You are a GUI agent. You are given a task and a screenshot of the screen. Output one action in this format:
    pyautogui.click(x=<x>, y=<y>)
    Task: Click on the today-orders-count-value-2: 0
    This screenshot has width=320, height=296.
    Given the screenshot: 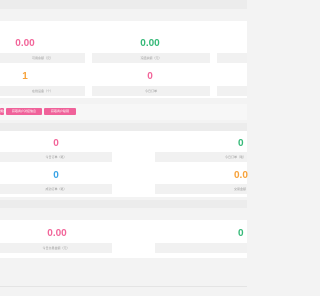 What is the action you would take?
    pyautogui.click(x=241, y=143)
    